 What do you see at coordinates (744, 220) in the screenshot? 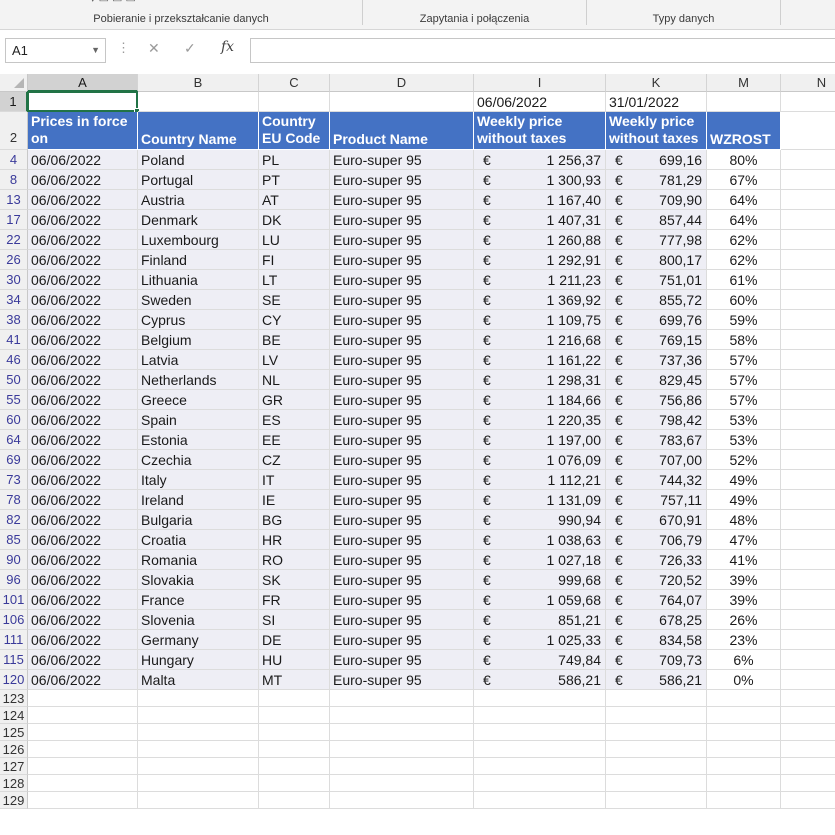
I see `growth-percent-cell: 64%` at bounding box center [744, 220].